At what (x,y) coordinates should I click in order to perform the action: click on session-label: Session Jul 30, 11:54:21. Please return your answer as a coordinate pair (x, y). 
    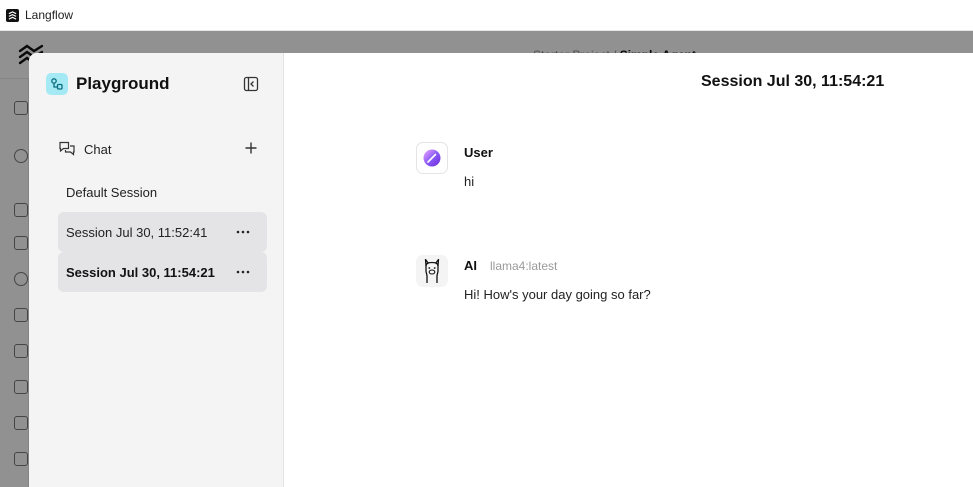
    Looking at the image, I should click on (140, 272).